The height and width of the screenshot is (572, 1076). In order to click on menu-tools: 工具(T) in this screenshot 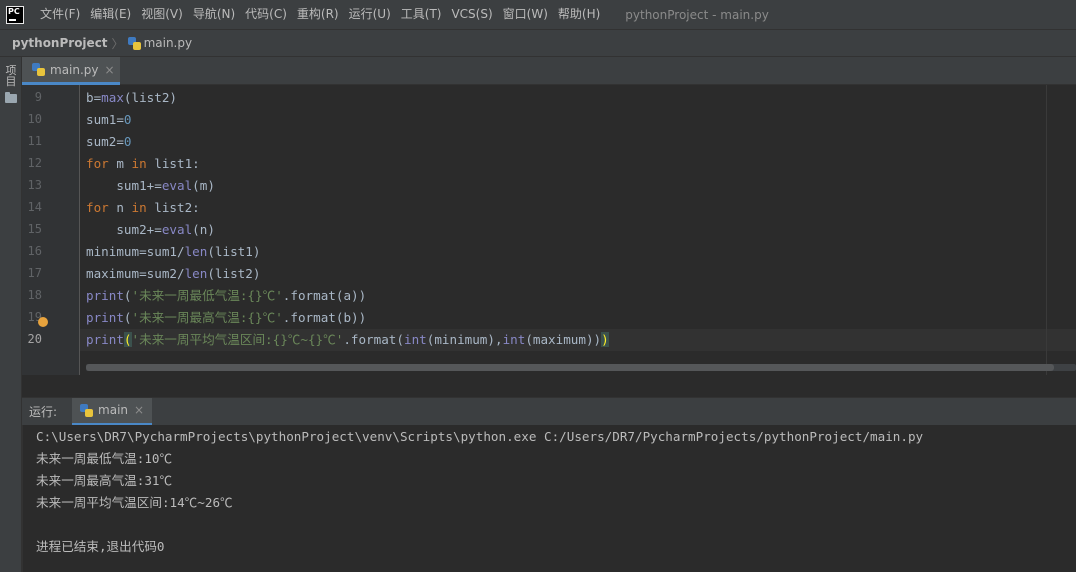, I will do `click(421, 14)`.